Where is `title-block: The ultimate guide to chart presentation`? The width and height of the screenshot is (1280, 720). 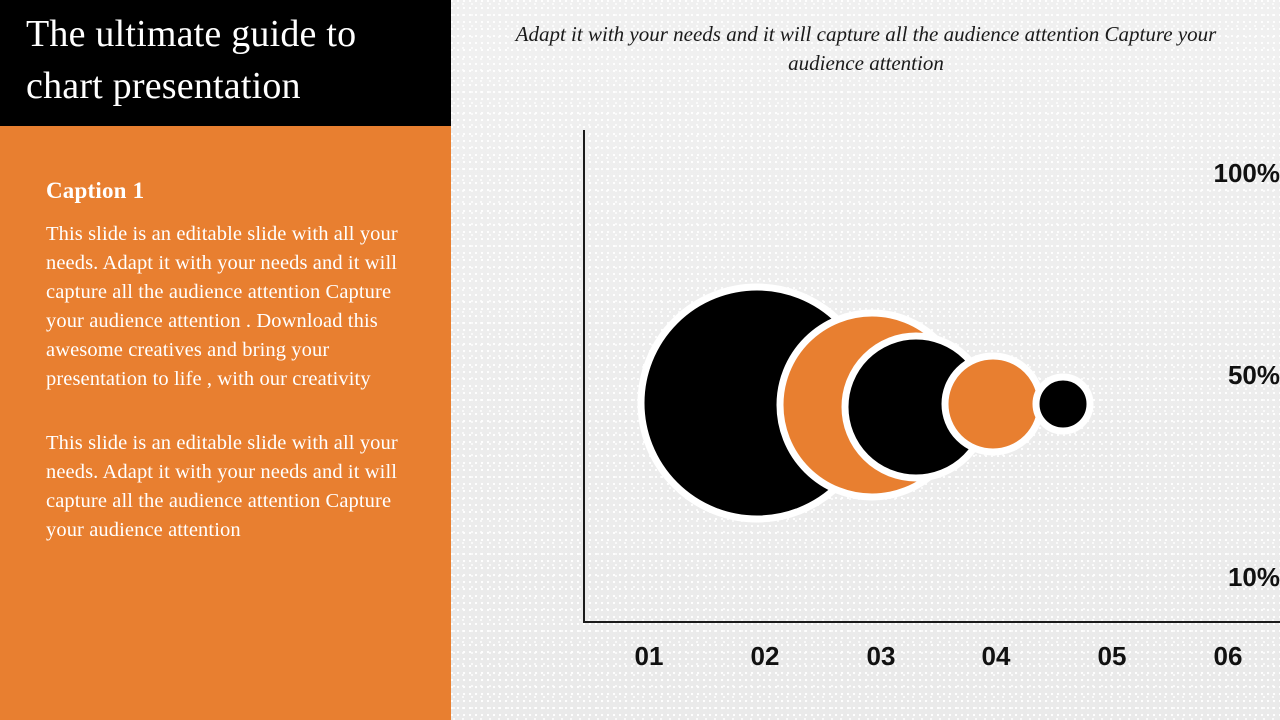 title-block: The ultimate guide to chart presentation is located at coordinates (225, 63).